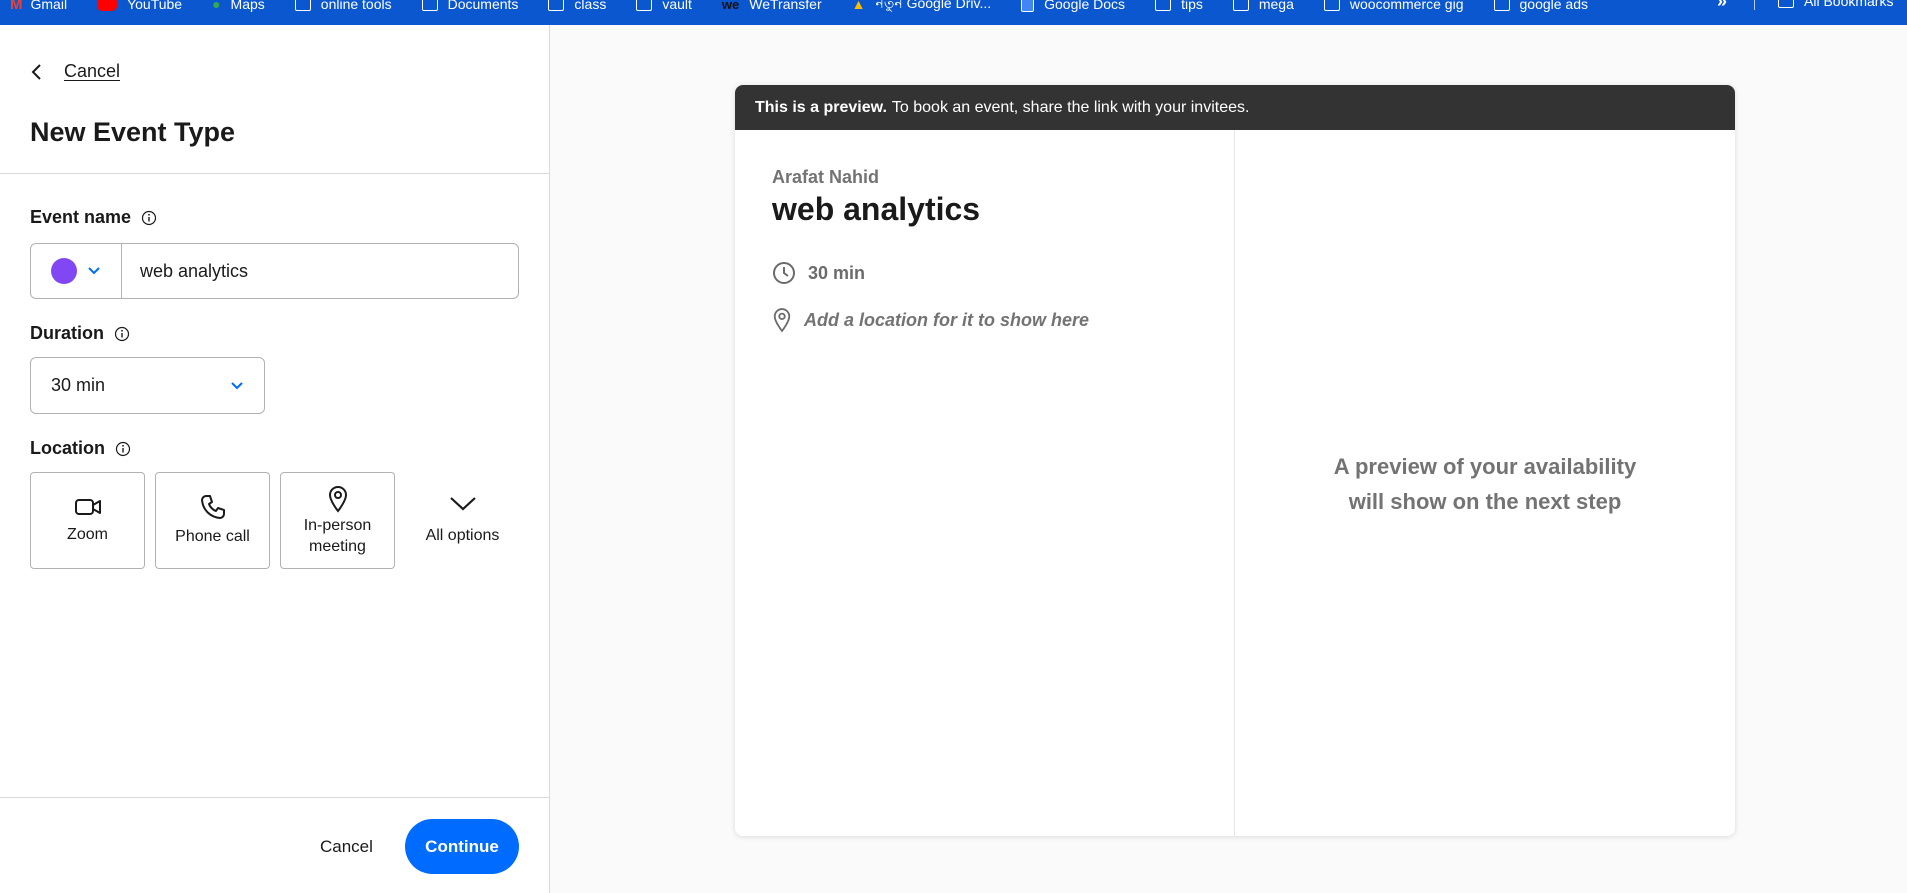 This screenshot has width=1907, height=893. What do you see at coordinates (87, 520) in the screenshot?
I see `location-zoom-button: Zoom` at bounding box center [87, 520].